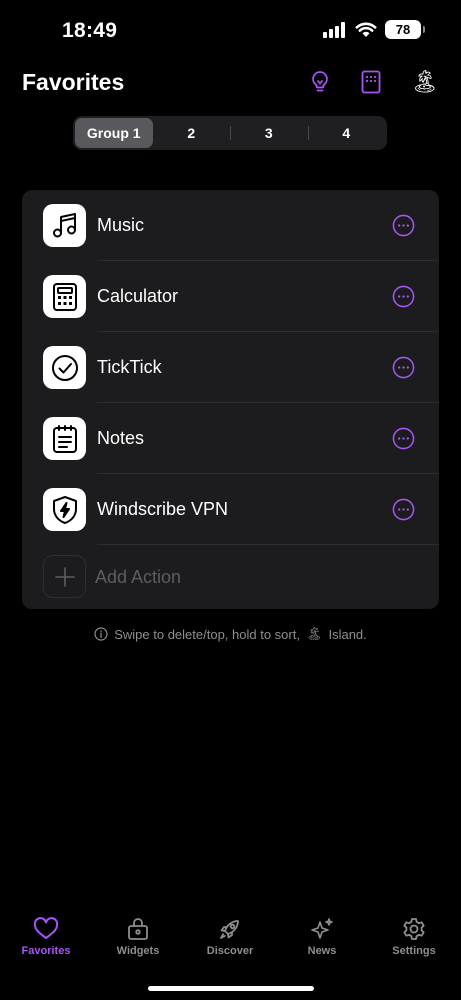  Describe the element at coordinates (414, 929) in the screenshot. I see `gear-icon` at that location.